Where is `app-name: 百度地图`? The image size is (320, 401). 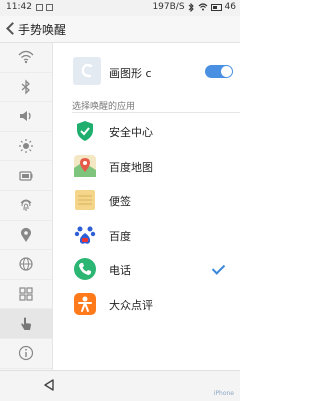
app-name: 百度地图 is located at coordinates (131, 167).